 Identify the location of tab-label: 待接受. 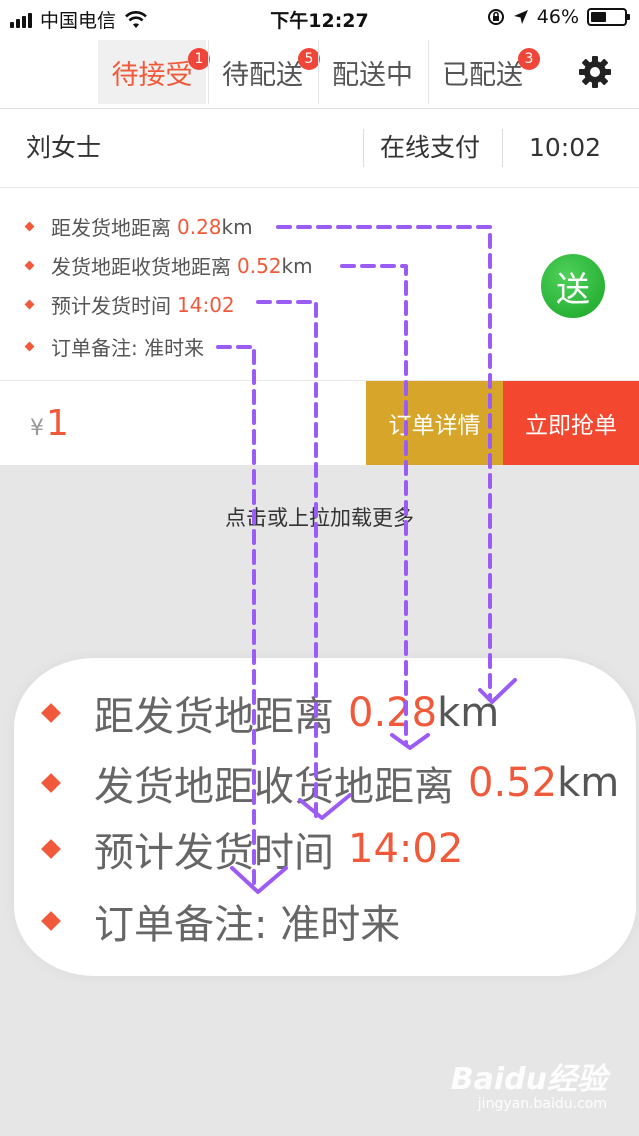
(152, 75).